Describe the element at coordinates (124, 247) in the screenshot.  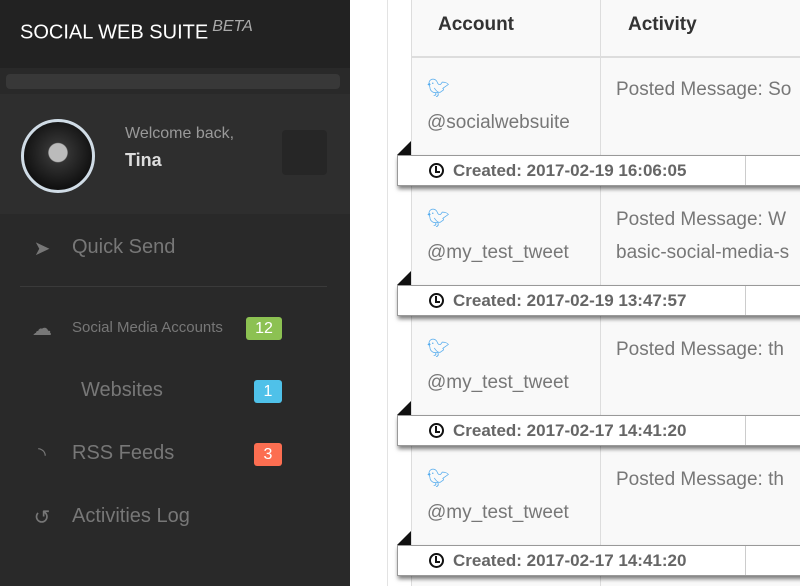
I see `sidebar-item-label: Quick Send` at that location.